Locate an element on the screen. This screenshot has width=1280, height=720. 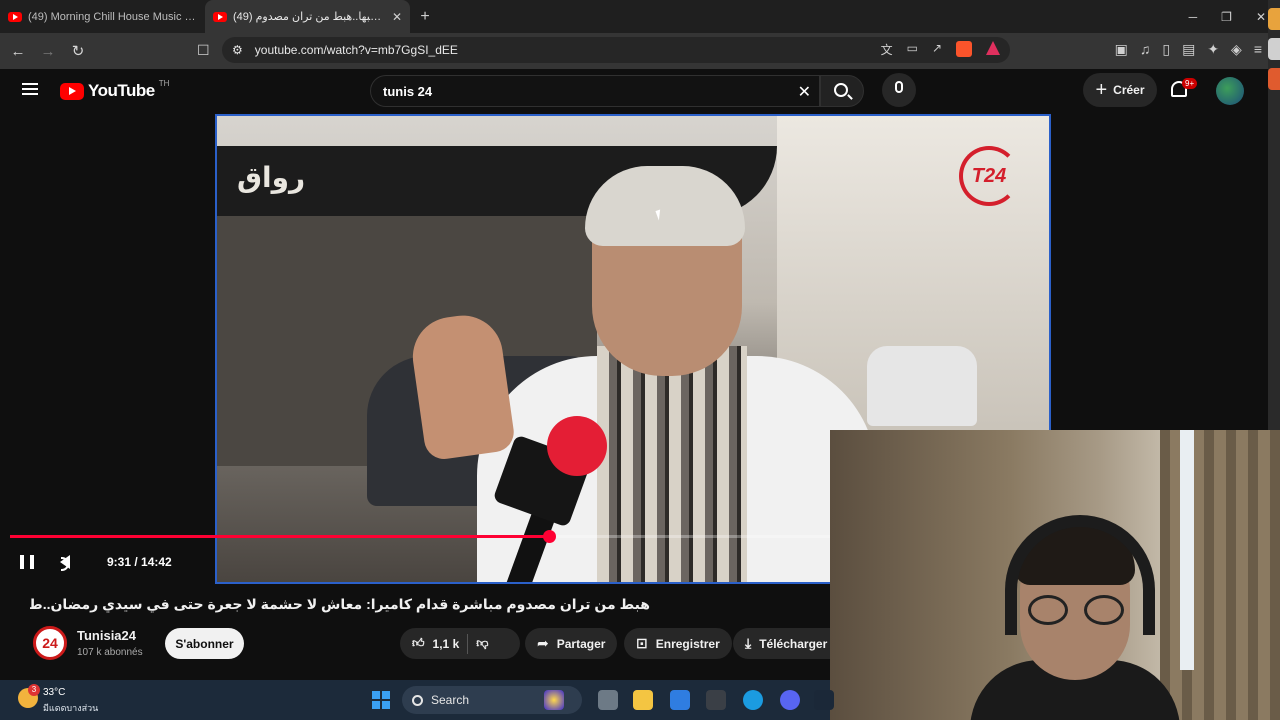
webcam-curtain is located at coordinates (1220, 575).